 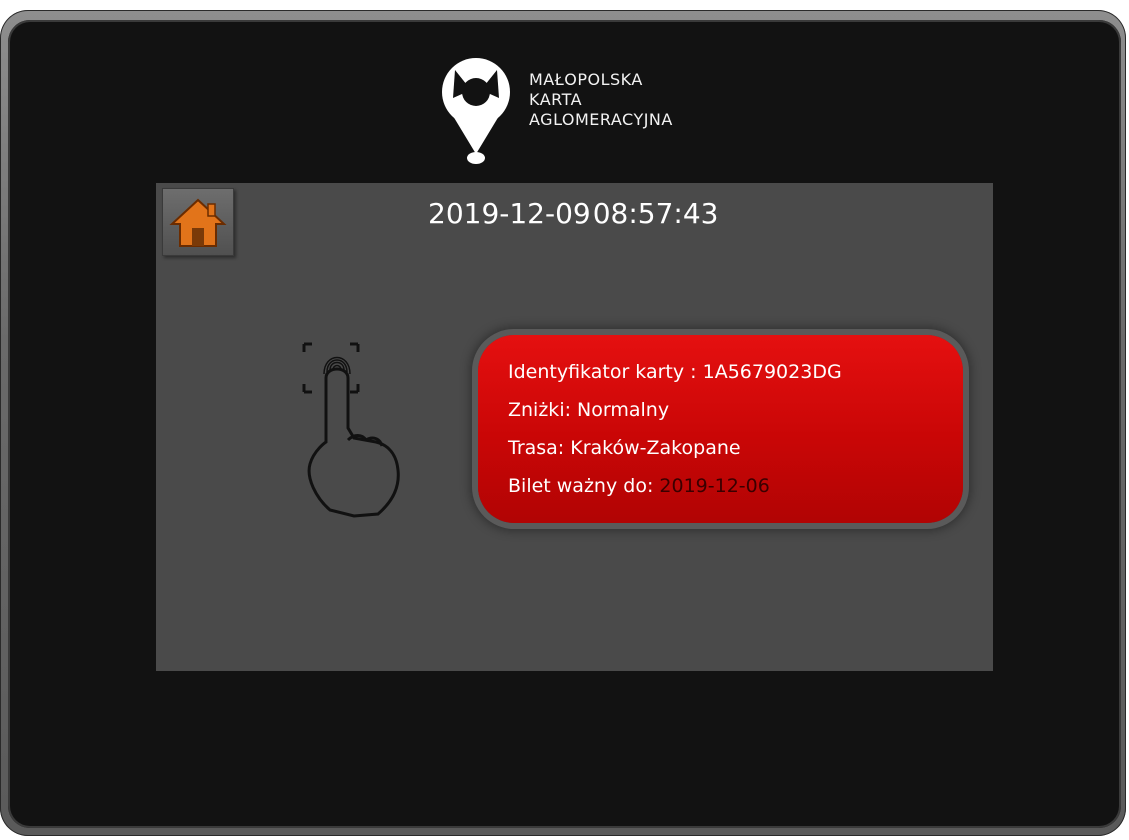 I want to click on fingerprint-touch-icon, so click(x=351, y=430).